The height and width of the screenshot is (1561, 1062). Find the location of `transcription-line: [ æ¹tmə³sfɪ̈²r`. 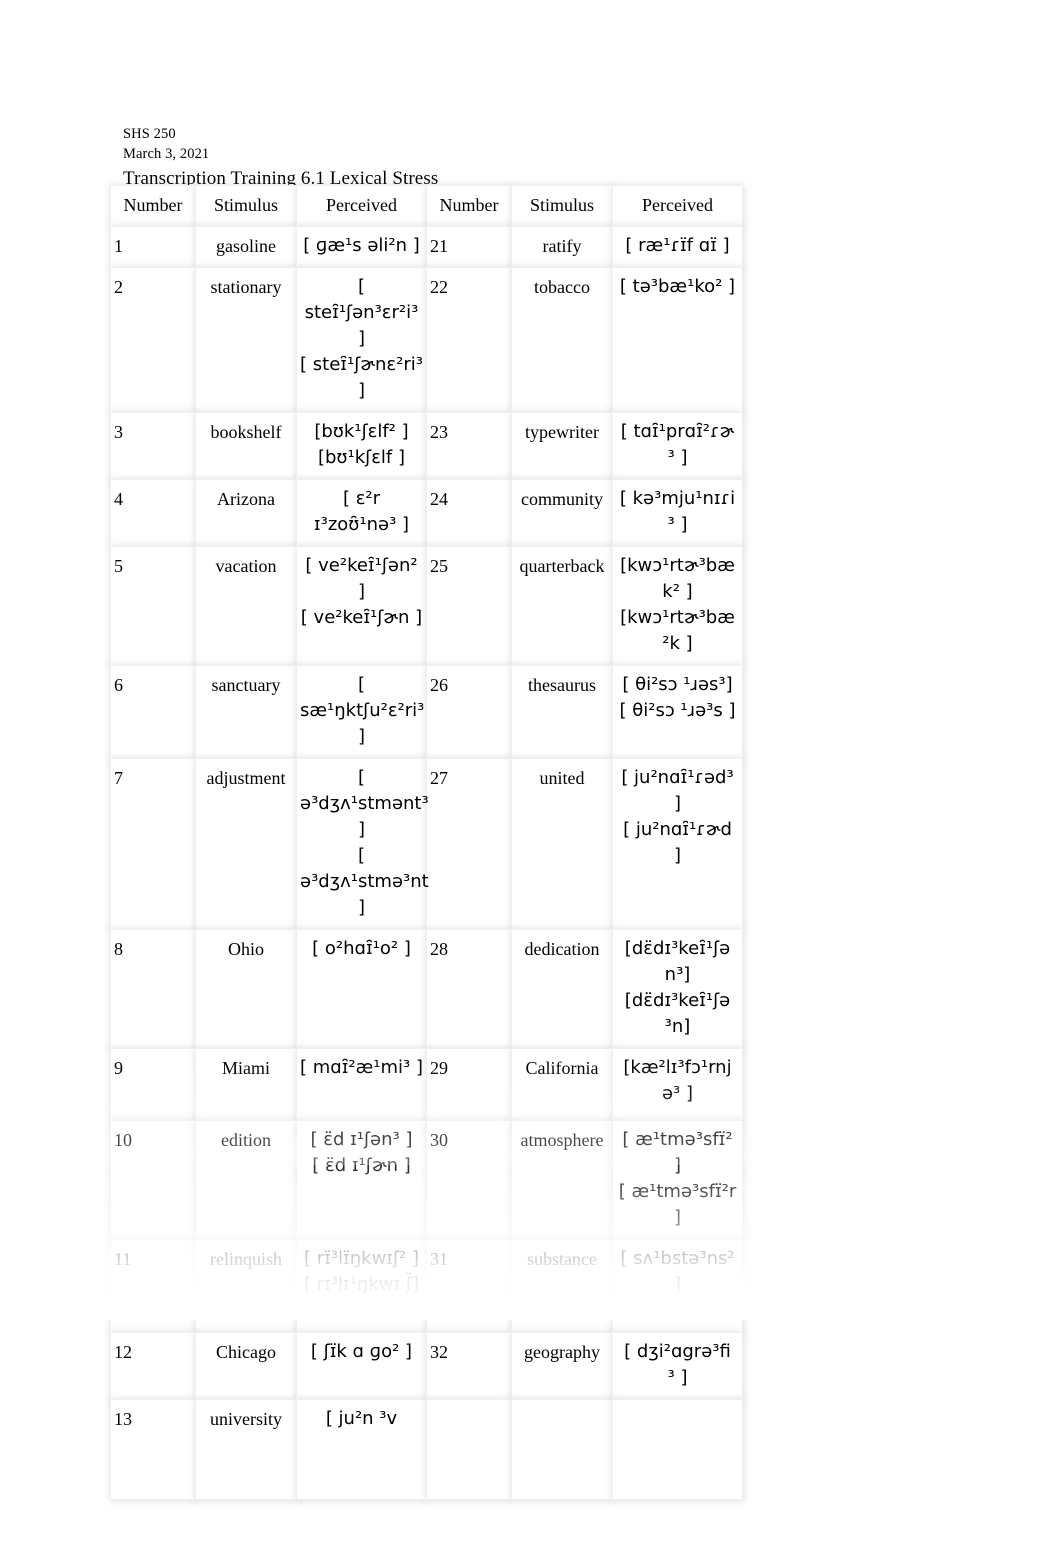

transcription-line: [ æ¹tmə³sfɪ̈²r is located at coordinates (677, 1191).